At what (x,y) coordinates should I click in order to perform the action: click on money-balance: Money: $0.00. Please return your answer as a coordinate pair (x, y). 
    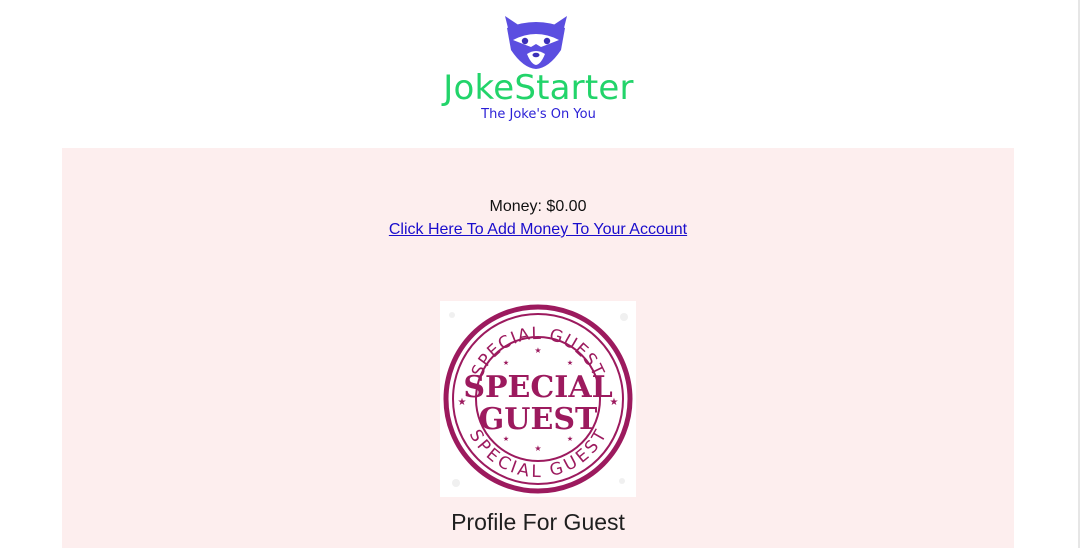
    Looking at the image, I should click on (538, 206).